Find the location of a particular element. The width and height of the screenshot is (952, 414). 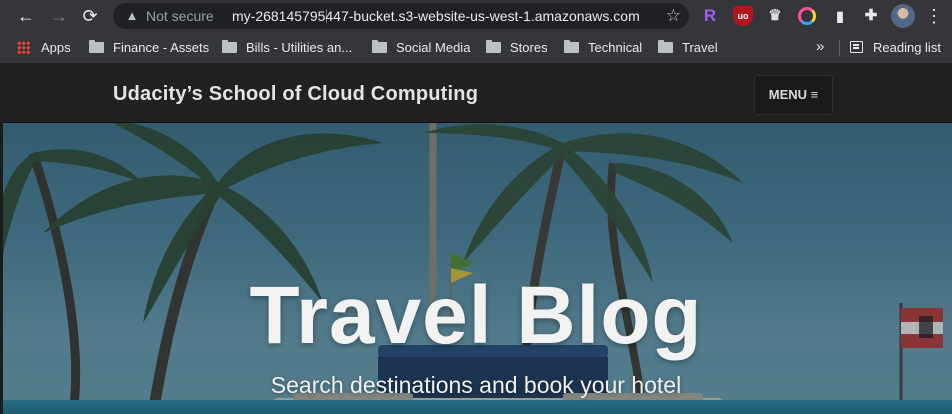

reload-button: ⟳ is located at coordinates (90, 16).